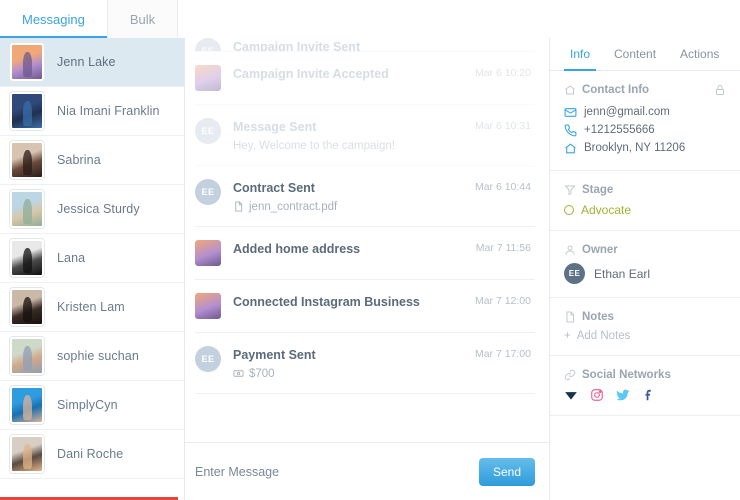 The height and width of the screenshot is (500, 740). Describe the element at coordinates (571, 395) in the screenshot. I see `bloglovin-icon` at that location.